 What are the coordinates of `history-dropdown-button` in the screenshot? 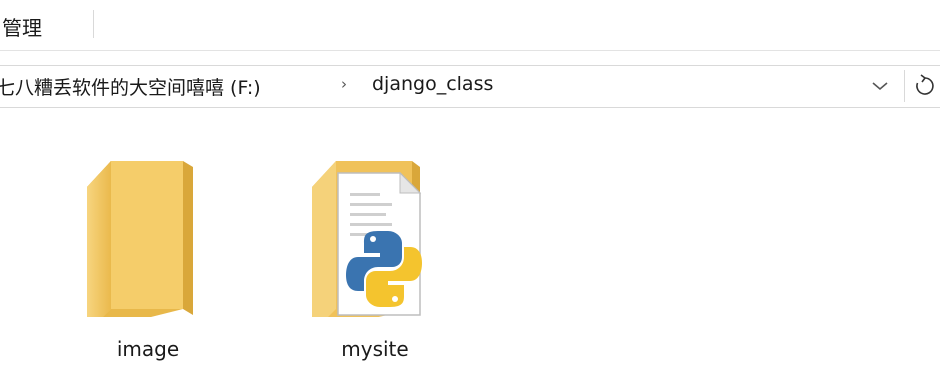 It's located at (880, 86).